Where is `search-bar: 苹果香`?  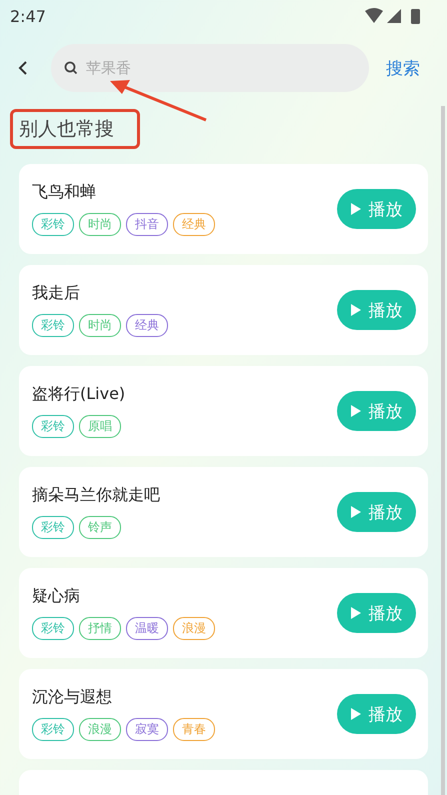
search-bar: 苹果香 is located at coordinates (210, 68).